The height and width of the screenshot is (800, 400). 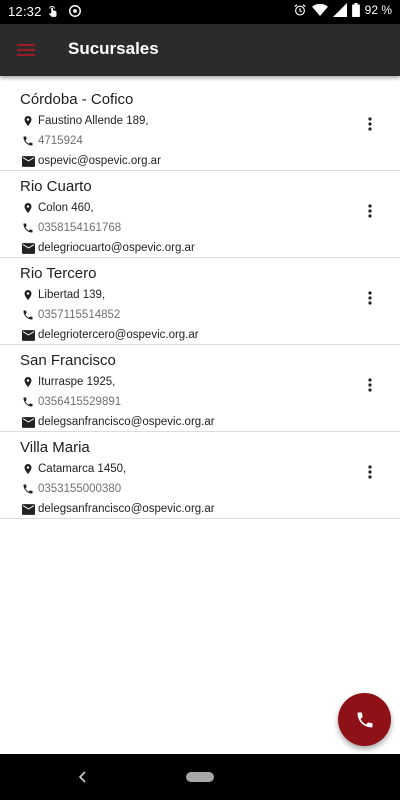 I want to click on battery-icon, so click(x=355, y=10).